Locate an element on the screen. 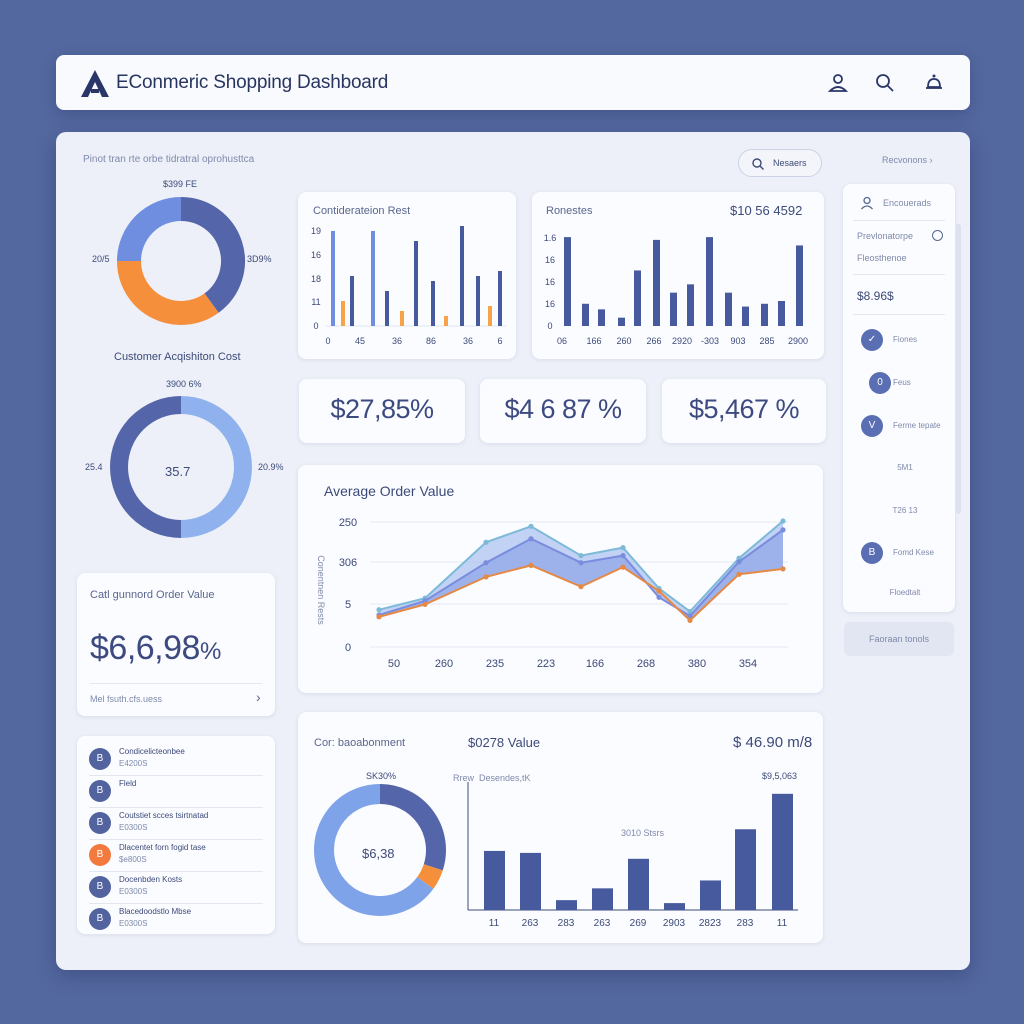  donut2-center-value: 35.7 is located at coordinates (178, 471).